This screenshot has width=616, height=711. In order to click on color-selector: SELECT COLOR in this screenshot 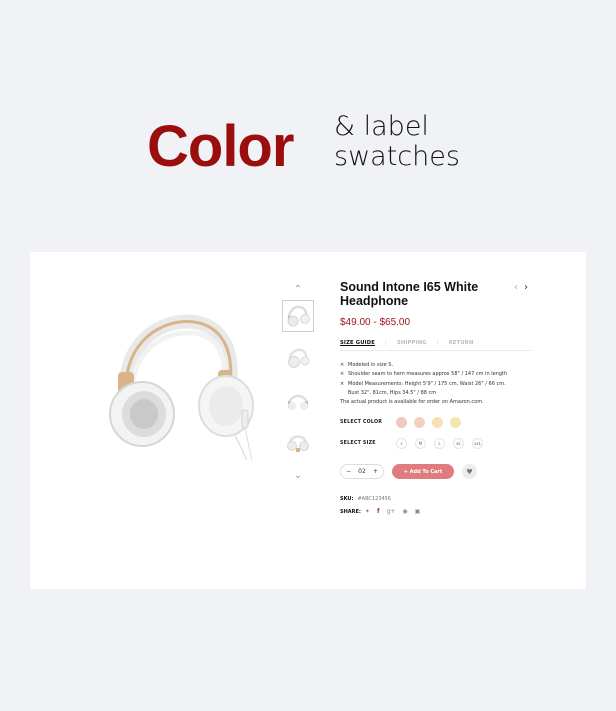, I will do `click(440, 423)`.